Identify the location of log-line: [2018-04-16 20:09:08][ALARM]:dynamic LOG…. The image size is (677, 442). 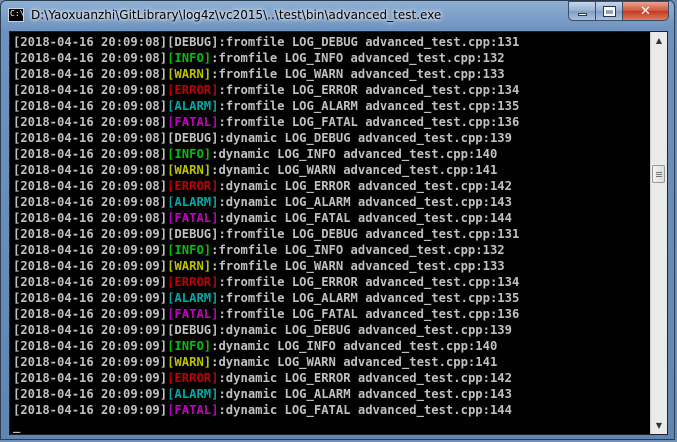
(331, 202).